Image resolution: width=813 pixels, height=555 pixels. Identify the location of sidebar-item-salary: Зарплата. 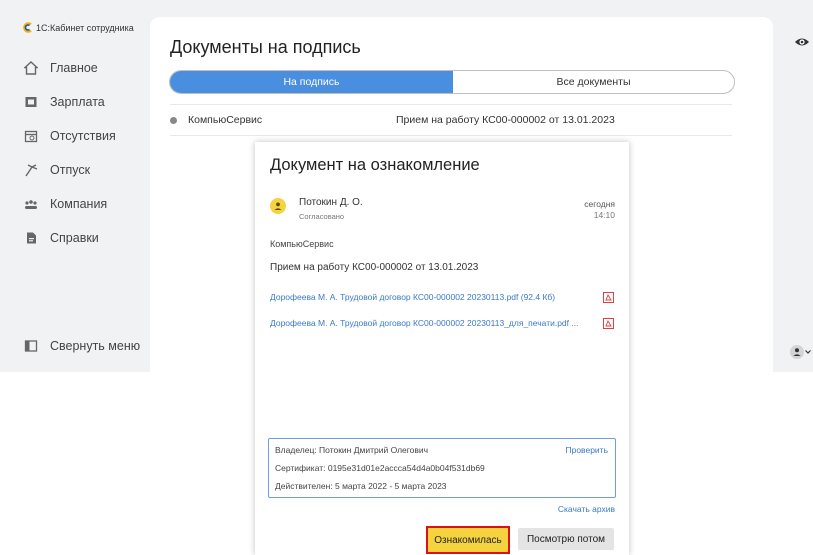
(64, 102).